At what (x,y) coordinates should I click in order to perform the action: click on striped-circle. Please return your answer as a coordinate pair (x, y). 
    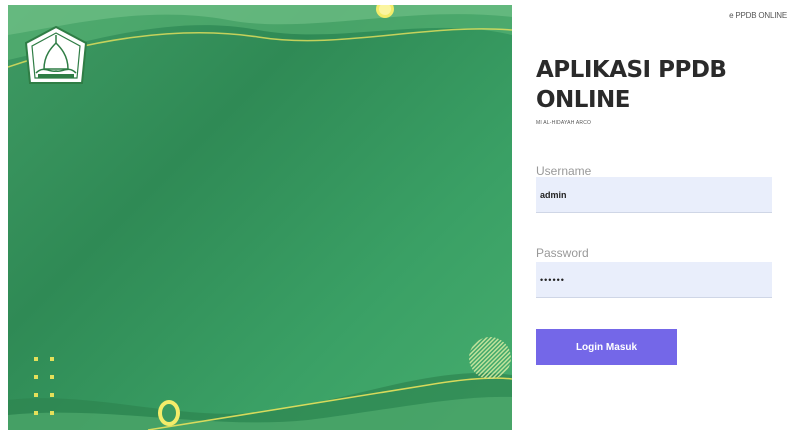
    Looking at the image, I should click on (490, 358).